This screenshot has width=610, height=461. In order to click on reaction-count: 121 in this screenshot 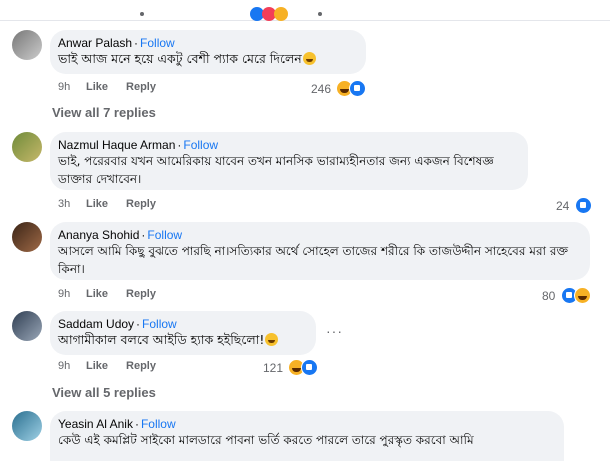, I will do `click(273, 367)`.